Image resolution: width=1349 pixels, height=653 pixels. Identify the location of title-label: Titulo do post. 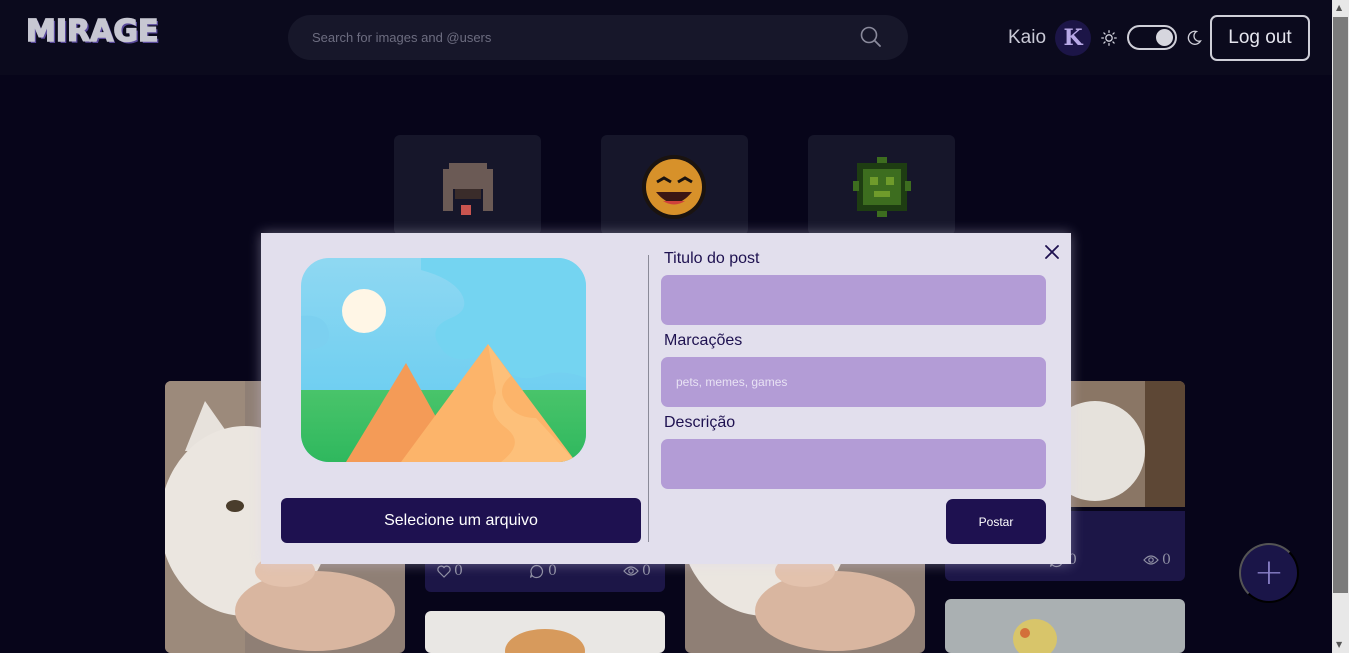
(712, 258).